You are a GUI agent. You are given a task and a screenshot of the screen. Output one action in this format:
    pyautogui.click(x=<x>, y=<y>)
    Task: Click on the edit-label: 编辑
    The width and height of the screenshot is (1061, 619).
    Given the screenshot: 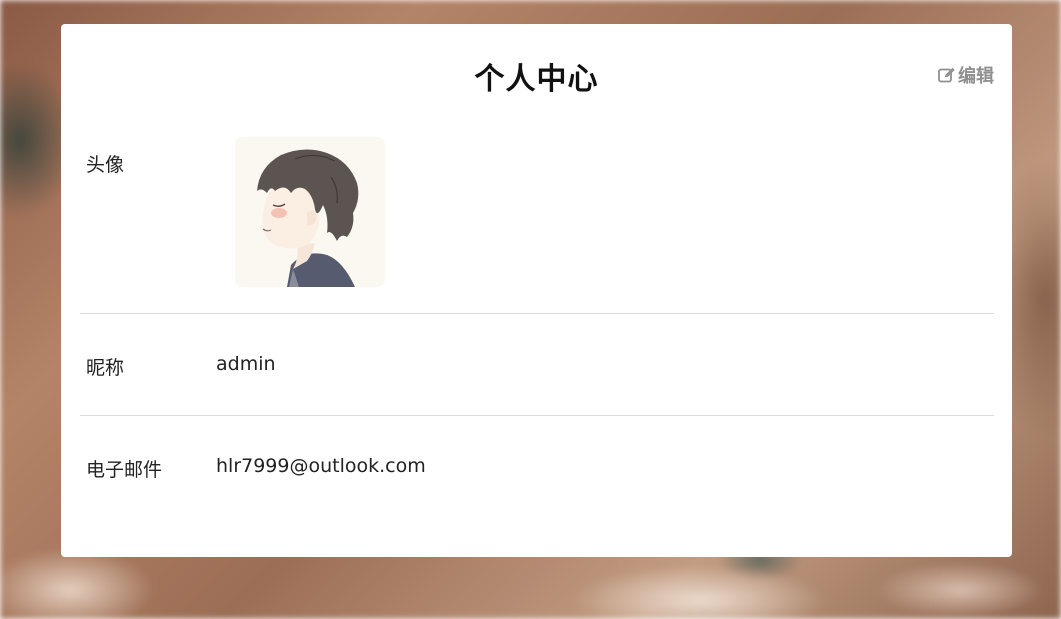 What is the action you would take?
    pyautogui.click(x=976, y=76)
    